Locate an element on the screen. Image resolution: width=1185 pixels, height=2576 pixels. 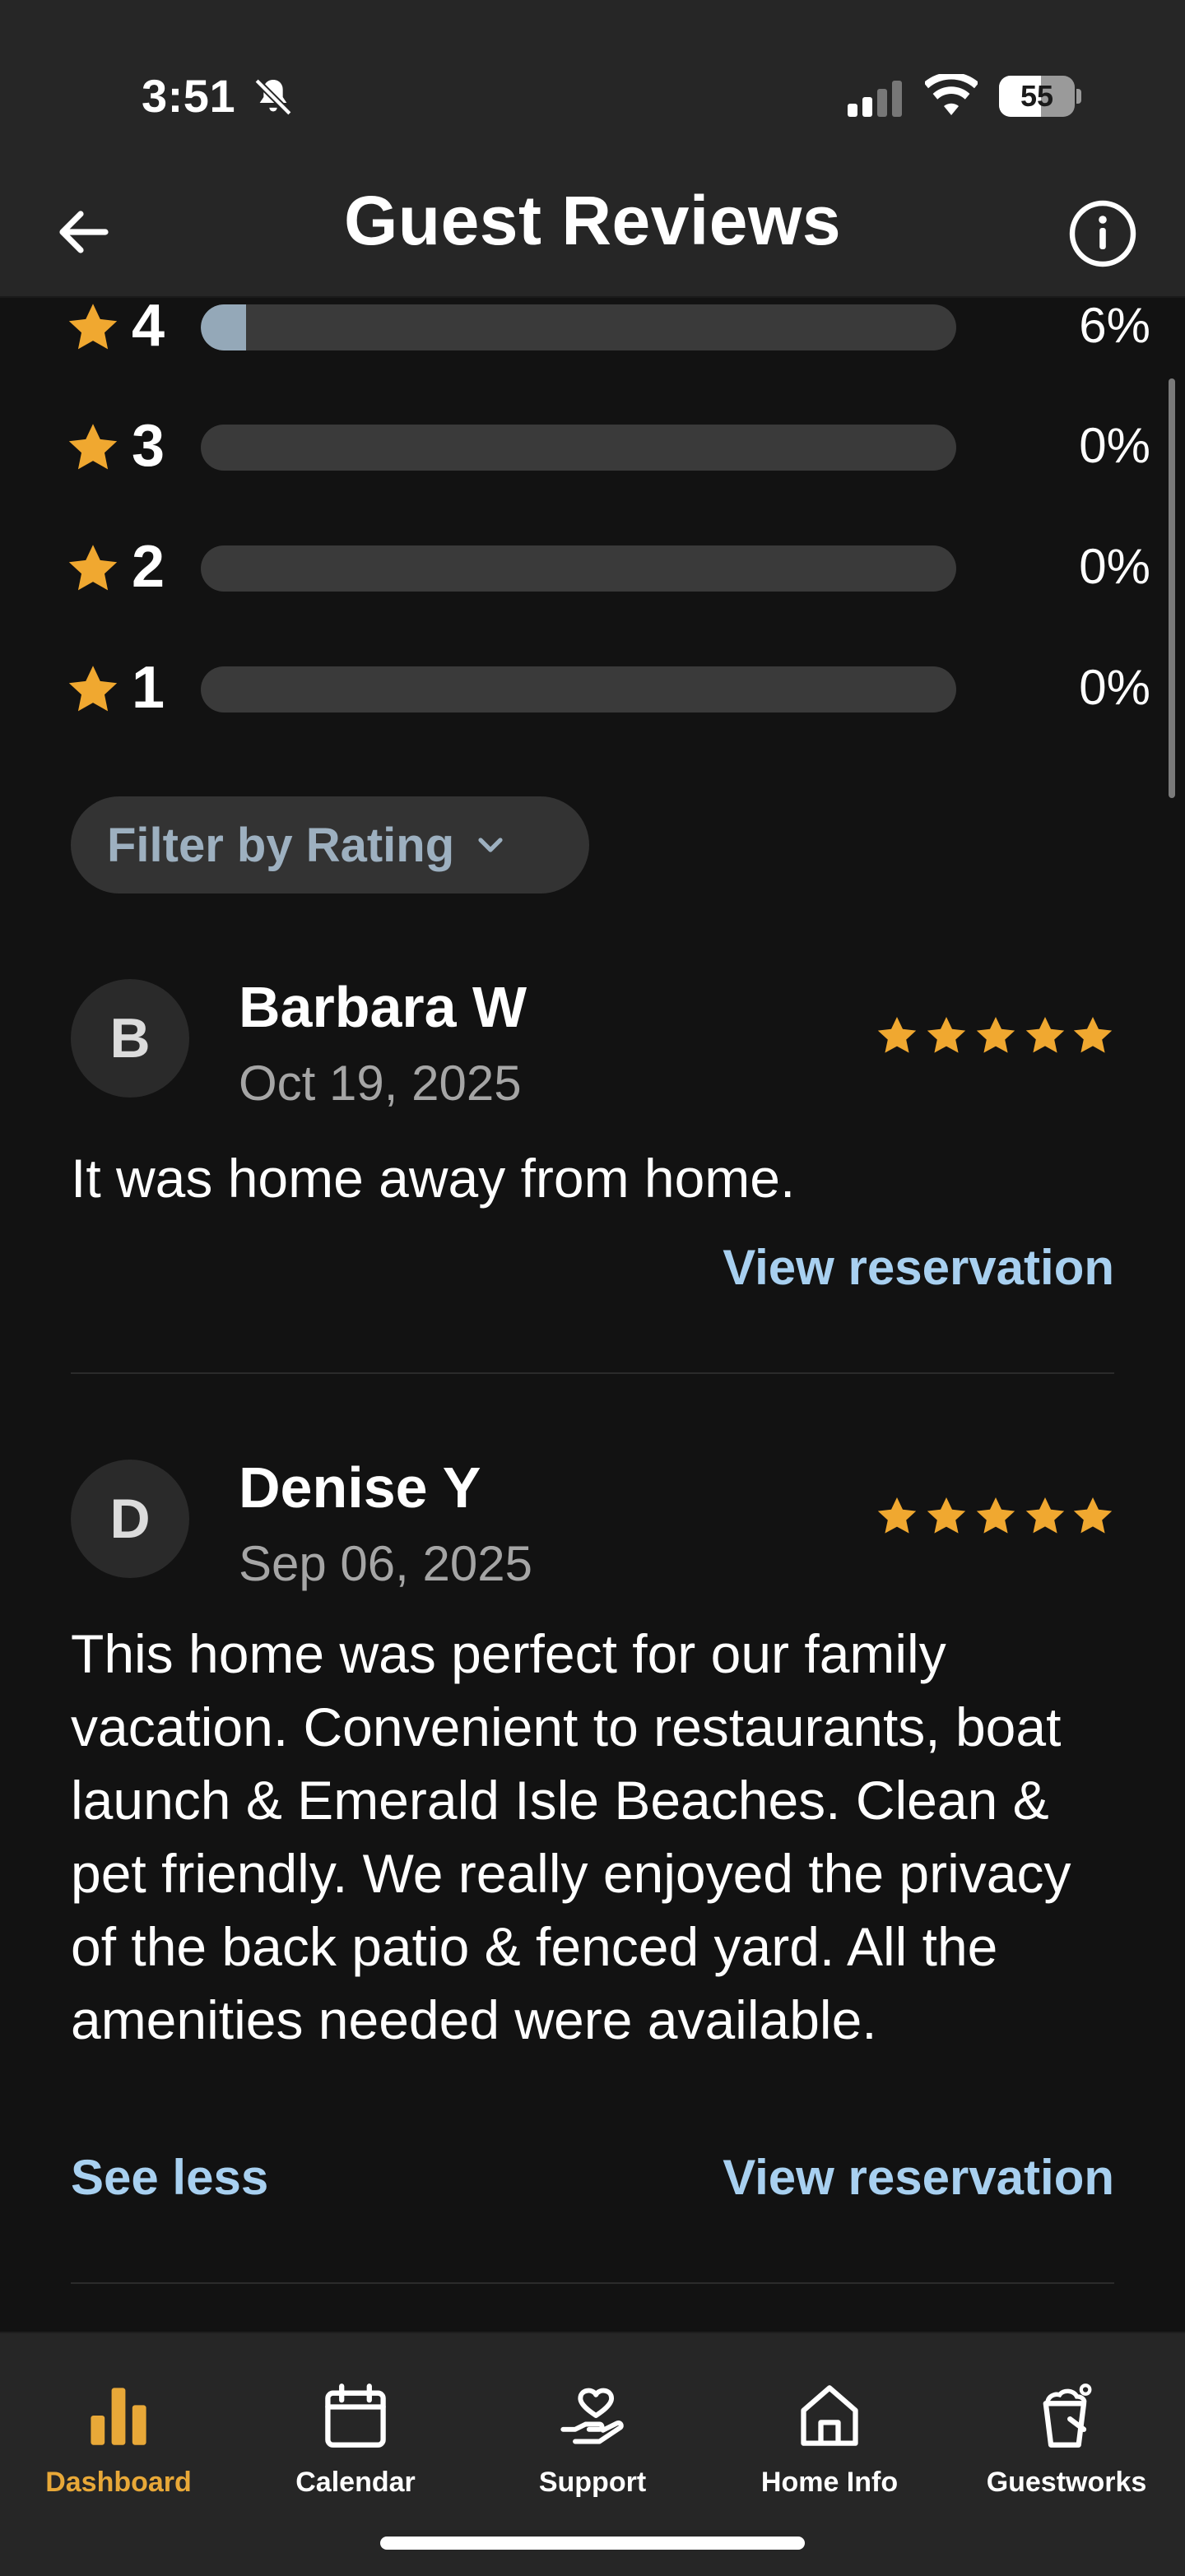
chevron-down-icon is located at coordinates (490, 845).